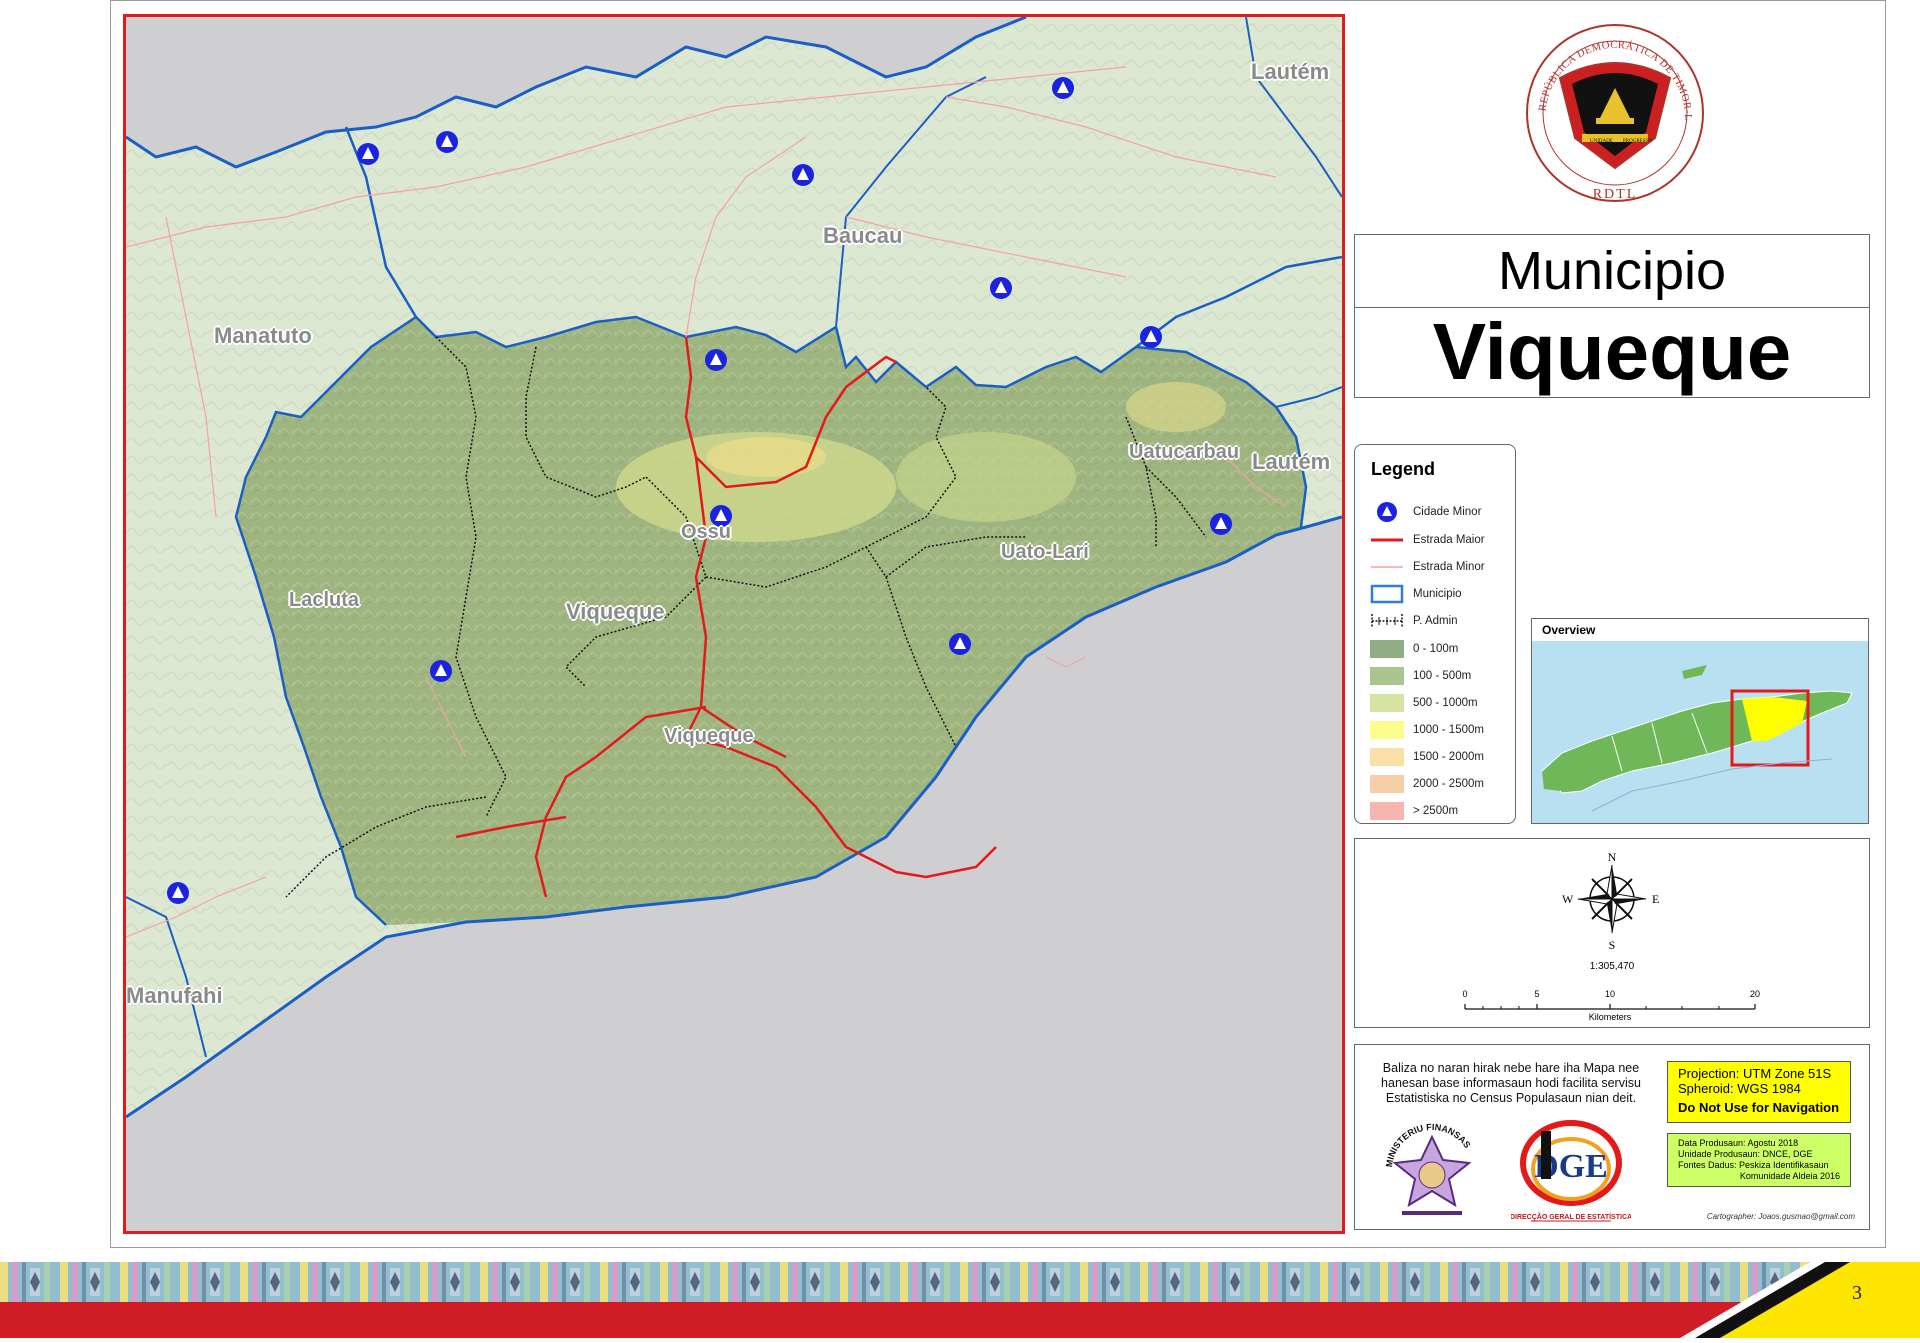  Describe the element at coordinates (1857, 1293) in the screenshot. I see `page-number: 3` at that location.